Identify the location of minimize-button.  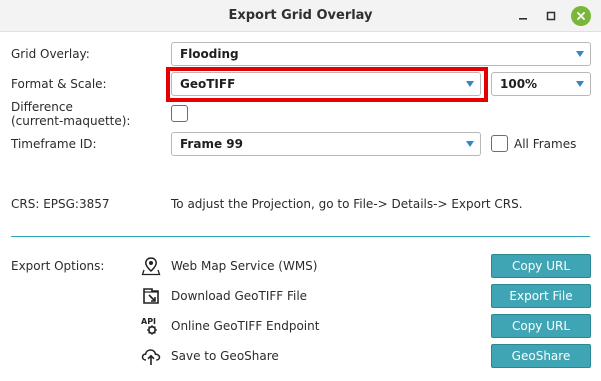
(523, 16).